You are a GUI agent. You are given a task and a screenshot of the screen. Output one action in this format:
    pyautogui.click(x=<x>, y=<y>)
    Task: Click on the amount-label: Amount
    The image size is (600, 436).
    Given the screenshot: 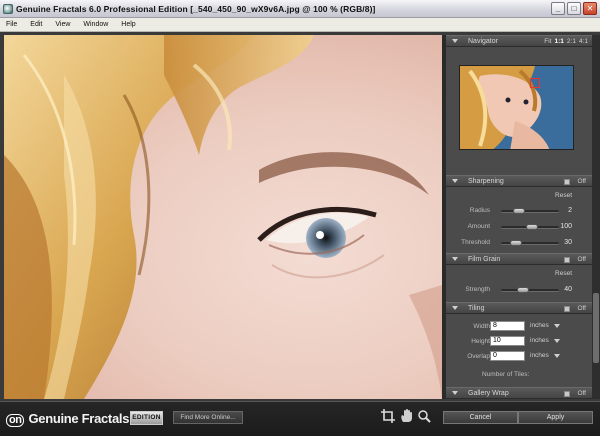 What is the action you would take?
    pyautogui.click(x=478, y=226)
    